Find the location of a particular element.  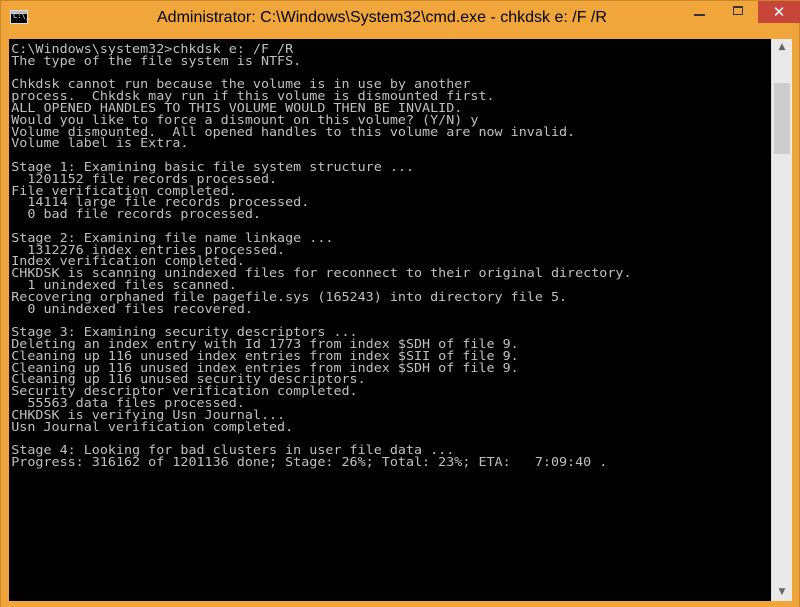

console-line: Volume label is Extra. is located at coordinates (100, 143).